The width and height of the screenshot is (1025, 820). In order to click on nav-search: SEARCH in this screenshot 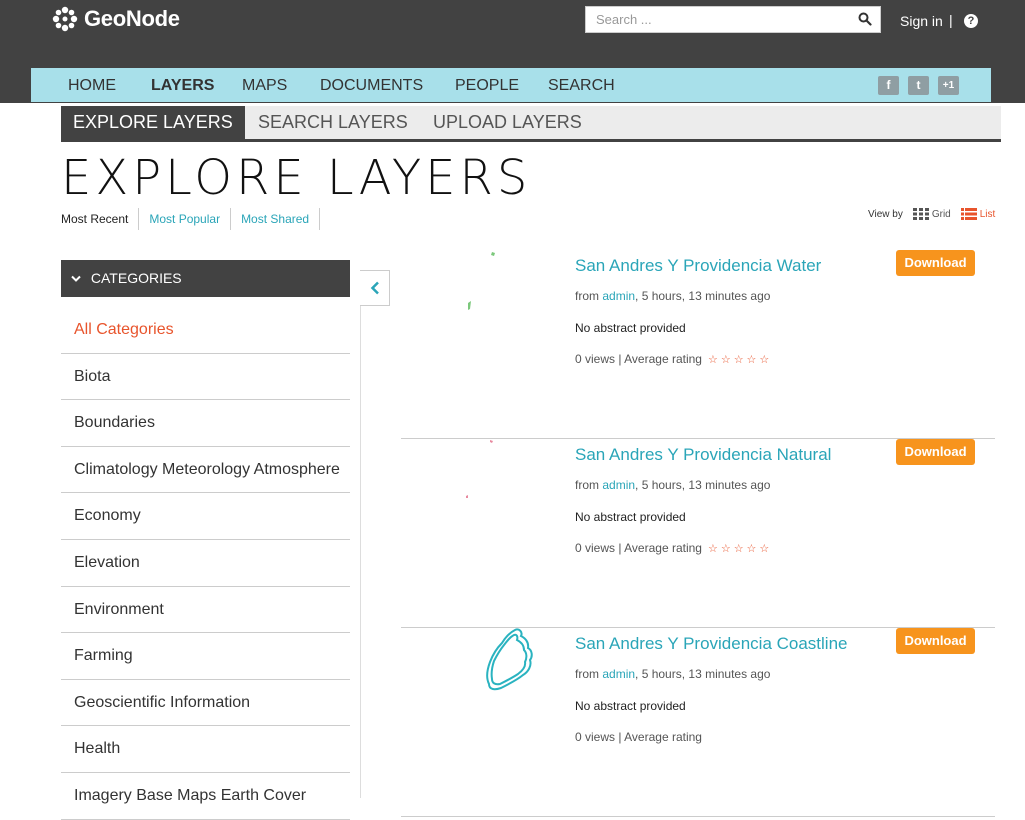, I will do `click(581, 86)`.